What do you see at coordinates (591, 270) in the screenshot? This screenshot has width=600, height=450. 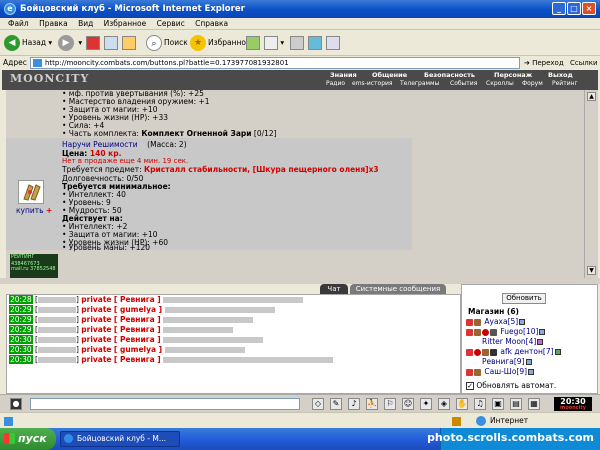 I see `scroll-down-icon: ▼` at bounding box center [591, 270].